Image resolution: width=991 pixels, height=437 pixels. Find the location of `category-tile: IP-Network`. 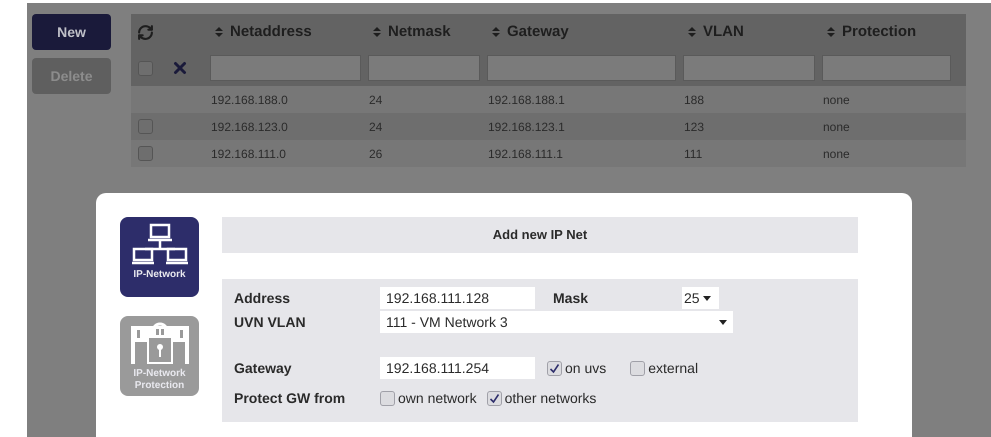

category-tile: IP-Network is located at coordinates (159, 257).